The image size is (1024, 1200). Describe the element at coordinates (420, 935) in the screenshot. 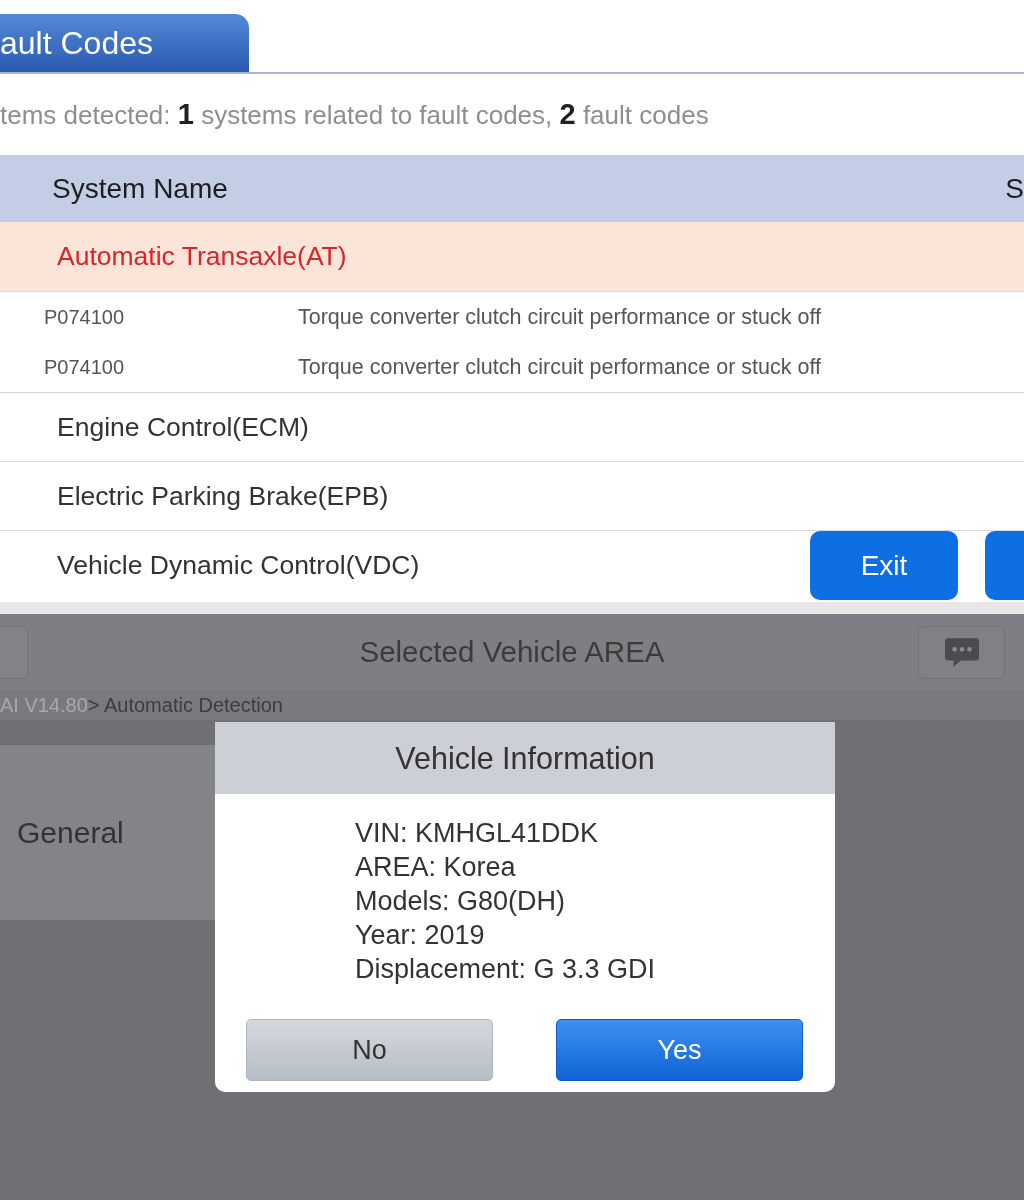

I see `vehicle-info-line: Year: 2019` at that location.